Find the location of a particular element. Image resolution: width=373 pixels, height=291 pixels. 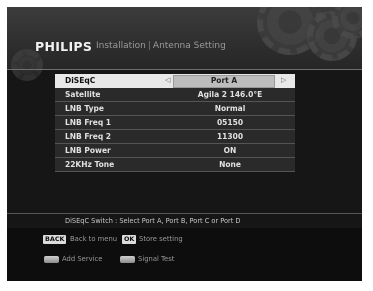

back-key-badge: BACK is located at coordinates (55, 239).